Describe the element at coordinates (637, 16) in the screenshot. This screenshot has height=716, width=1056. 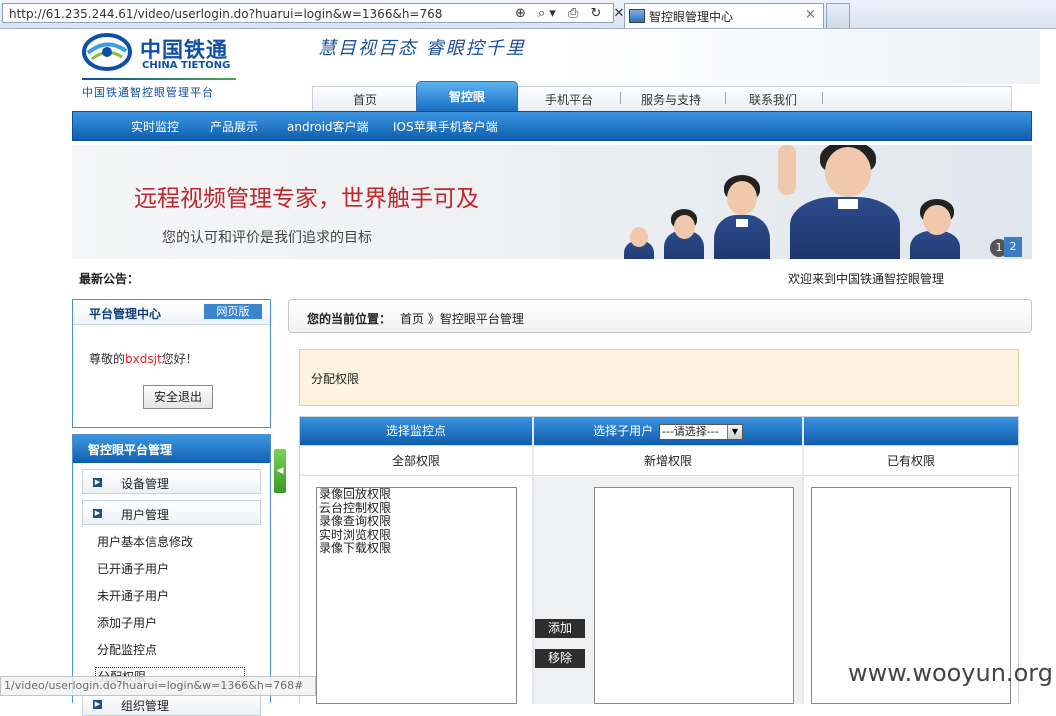
I see `tab-favicon-icon` at that location.